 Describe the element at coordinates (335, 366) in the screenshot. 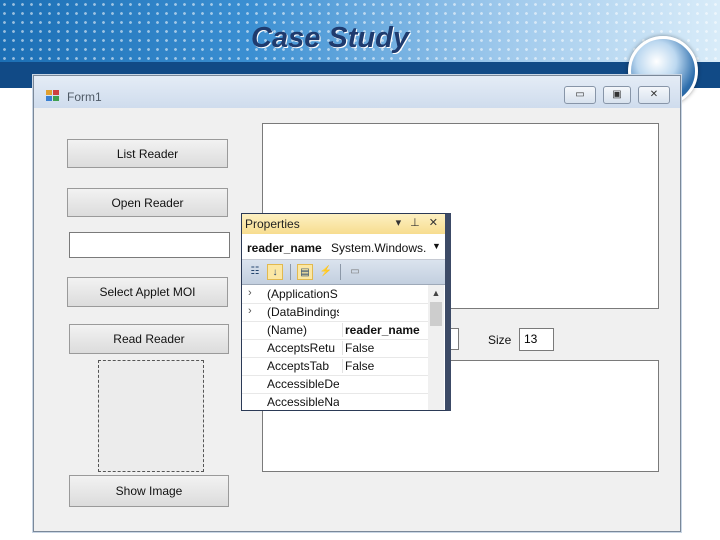

I see `property-row: AcceptsTab False` at that location.